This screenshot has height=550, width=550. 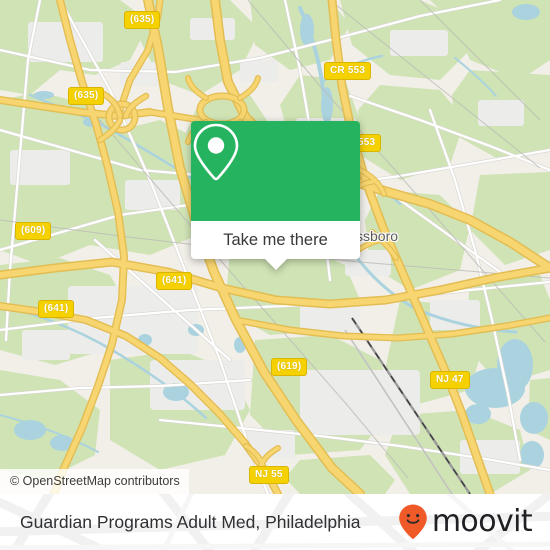 I want to click on road-shield-route-609: (609), so click(x=33, y=231).